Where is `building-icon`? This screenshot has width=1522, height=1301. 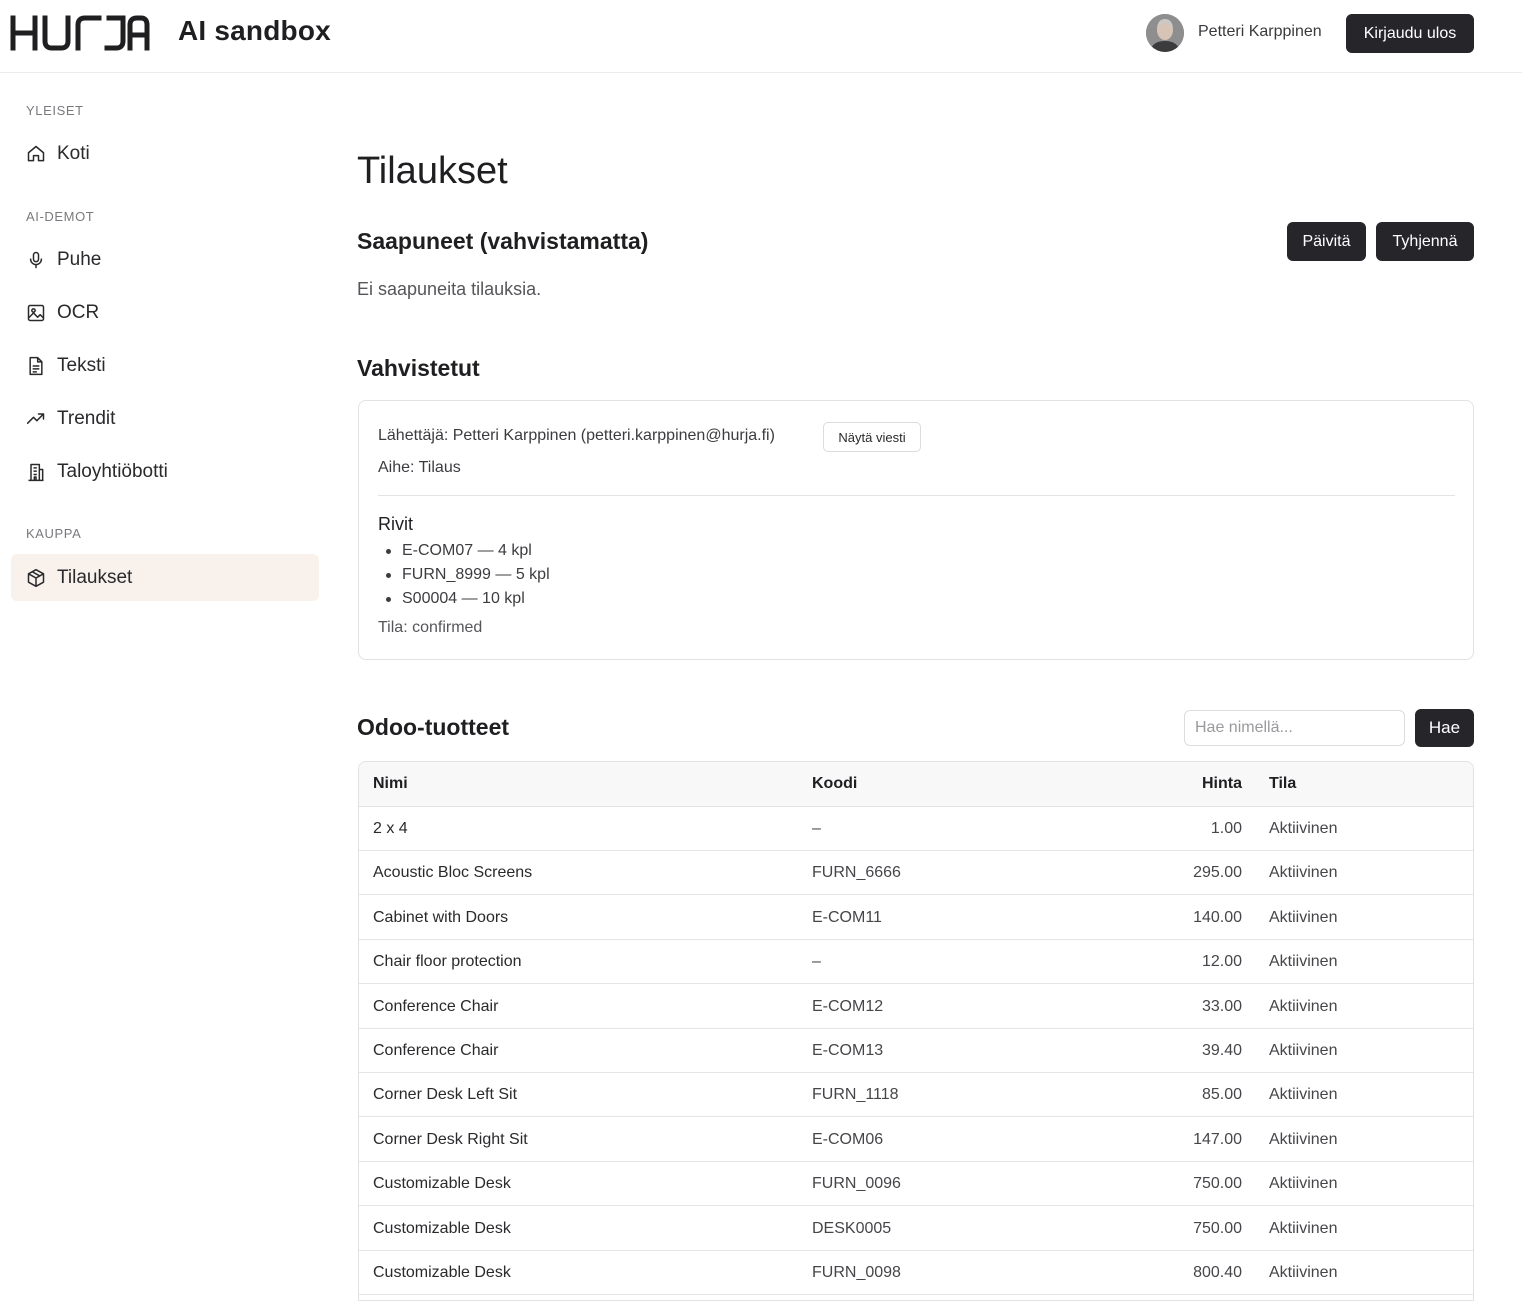 building-icon is located at coordinates (36, 472).